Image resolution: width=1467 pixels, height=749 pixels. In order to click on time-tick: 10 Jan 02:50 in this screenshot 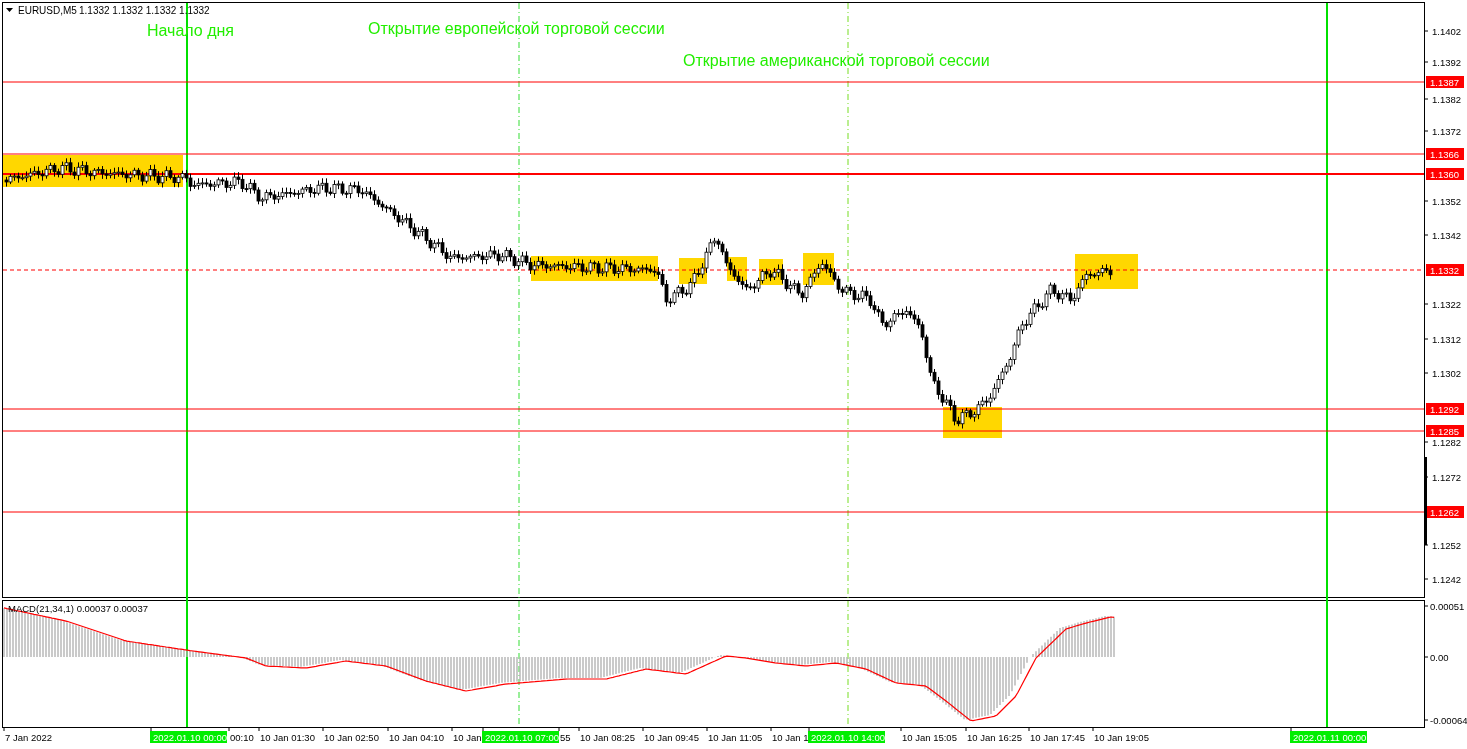, I will do `click(351, 737)`.